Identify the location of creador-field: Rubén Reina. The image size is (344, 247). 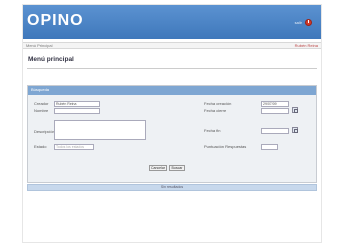
(77, 104).